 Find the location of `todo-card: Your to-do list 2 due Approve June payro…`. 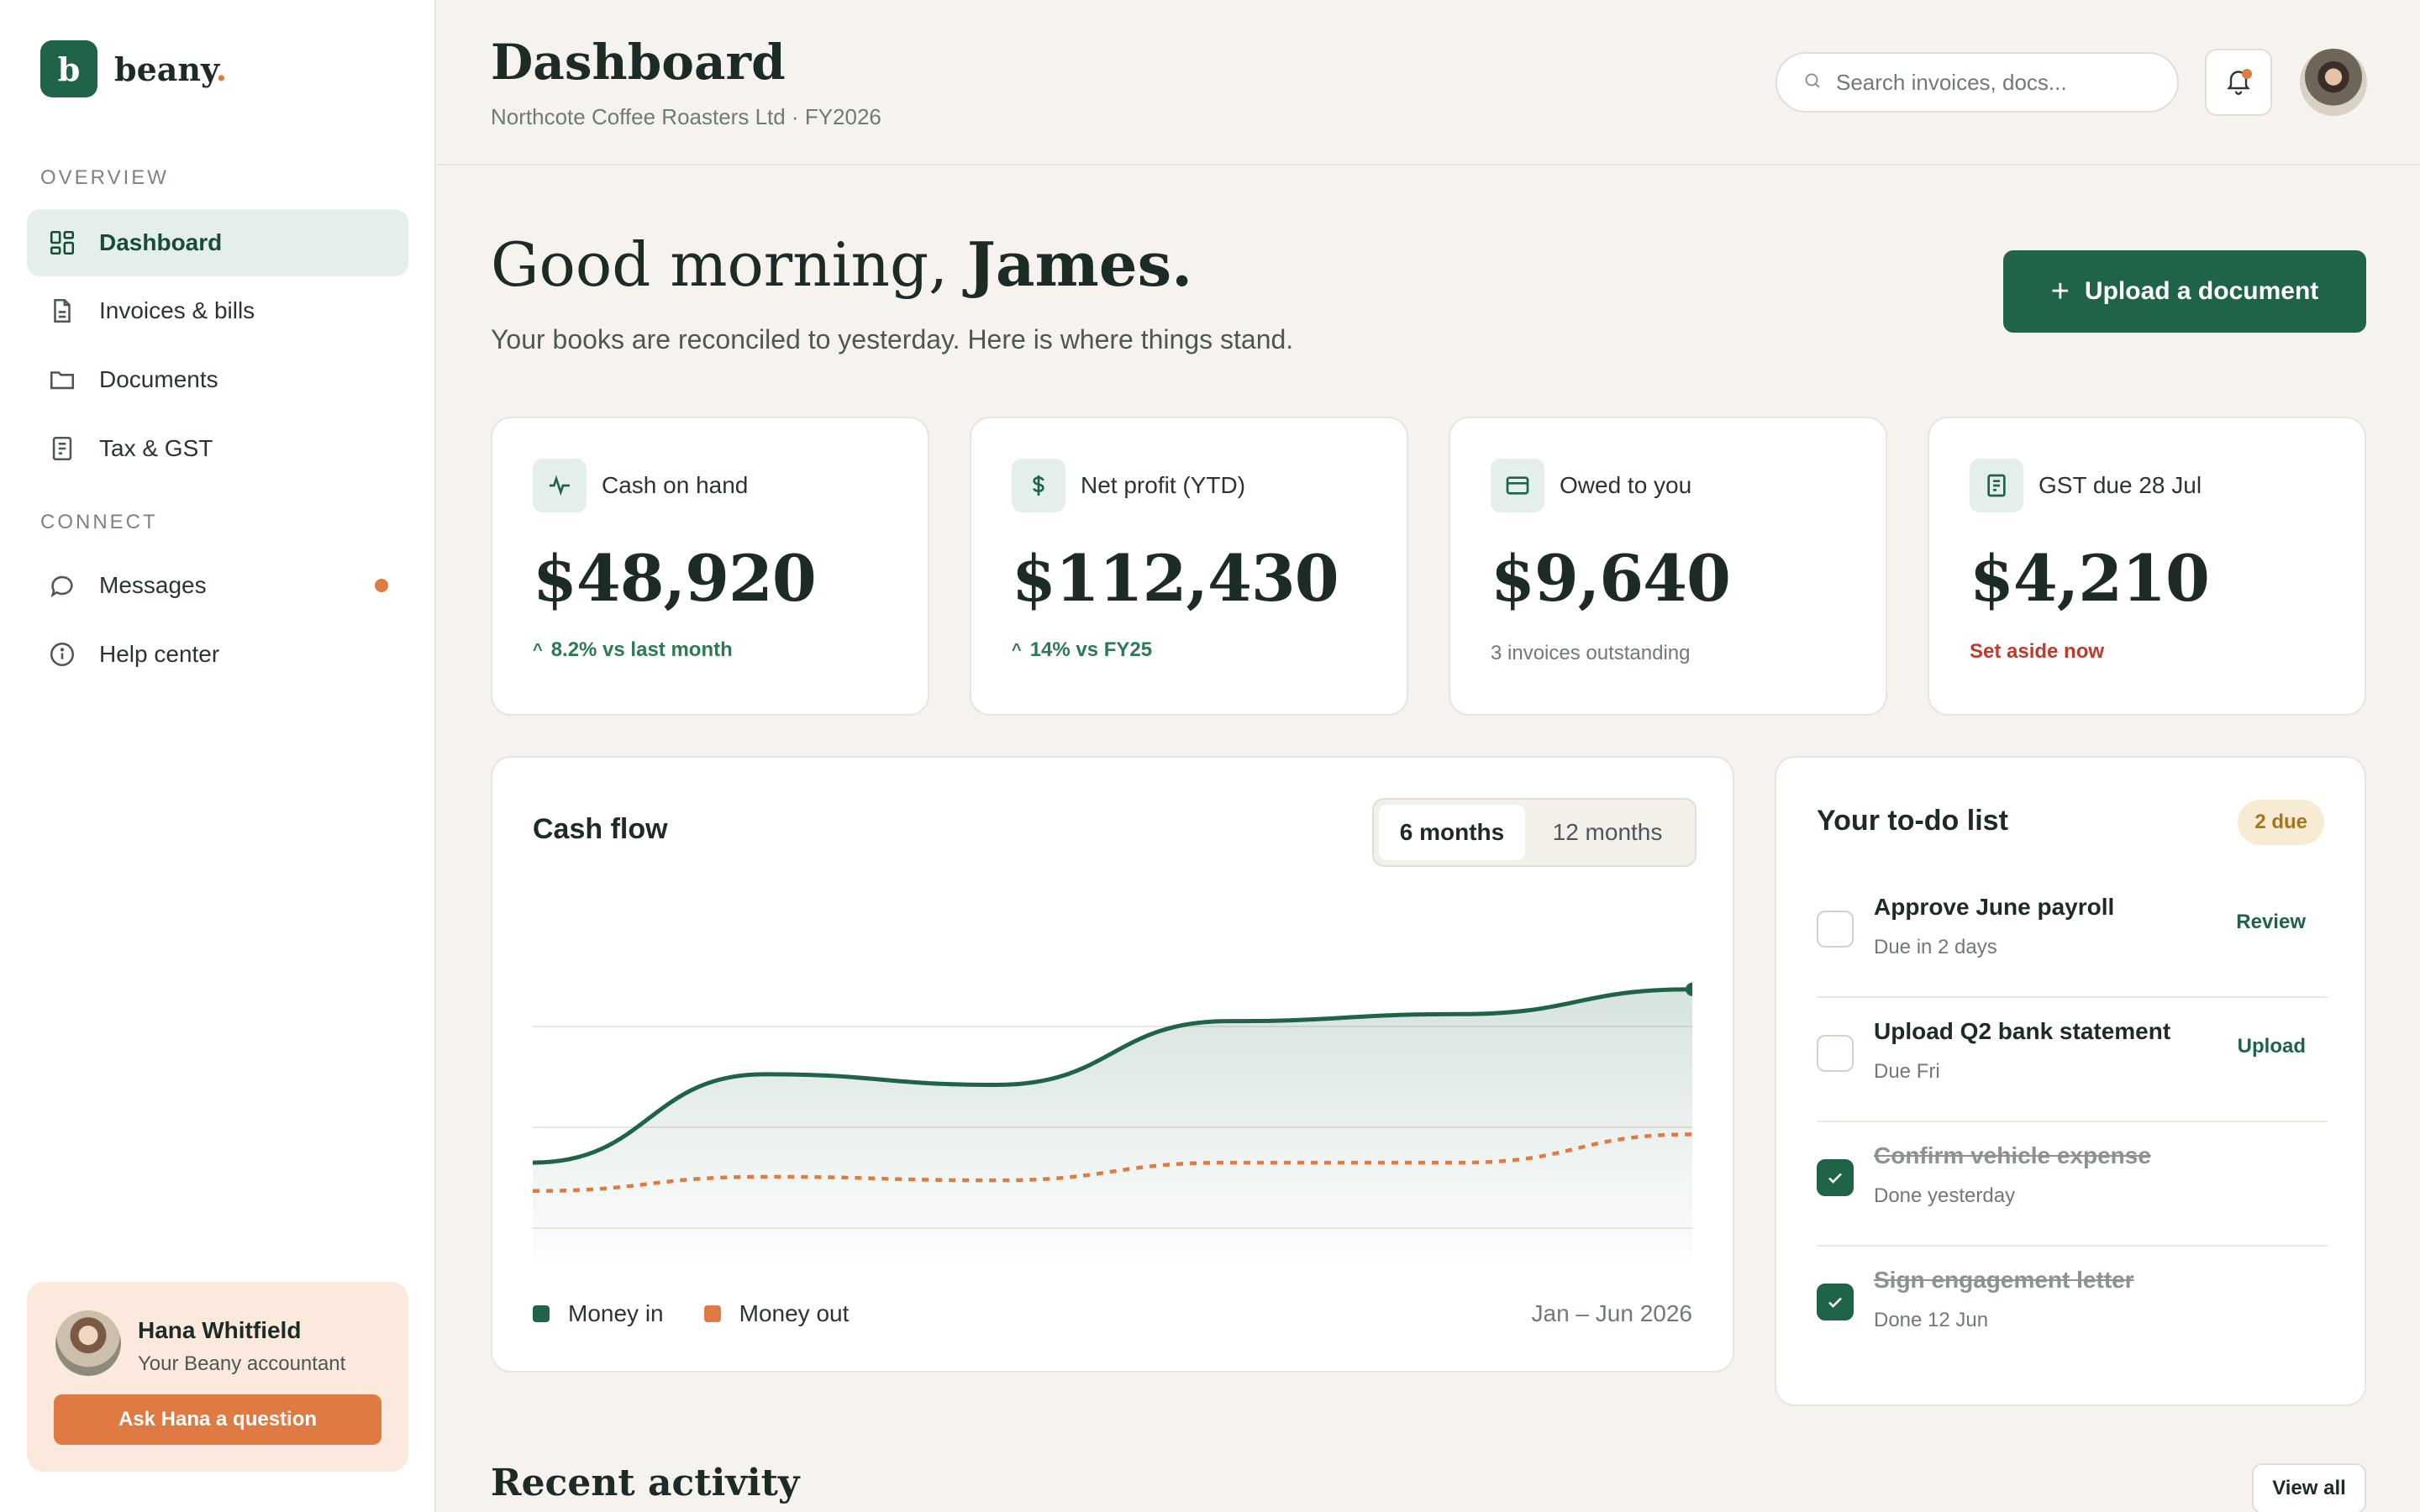

todo-card: Your to-do list 2 due Approve June payro… is located at coordinates (2070, 1081).